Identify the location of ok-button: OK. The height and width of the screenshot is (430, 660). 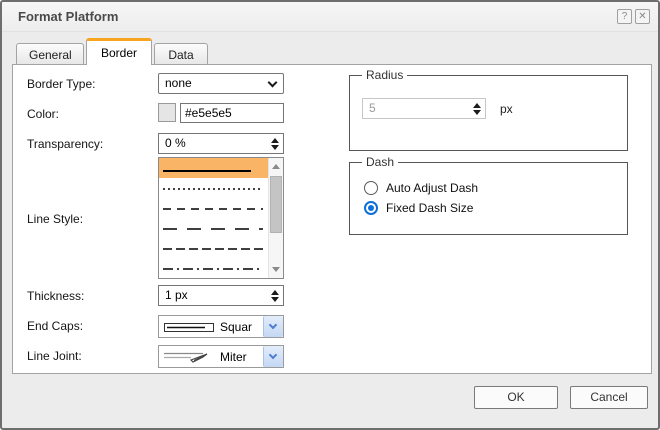
(516, 397).